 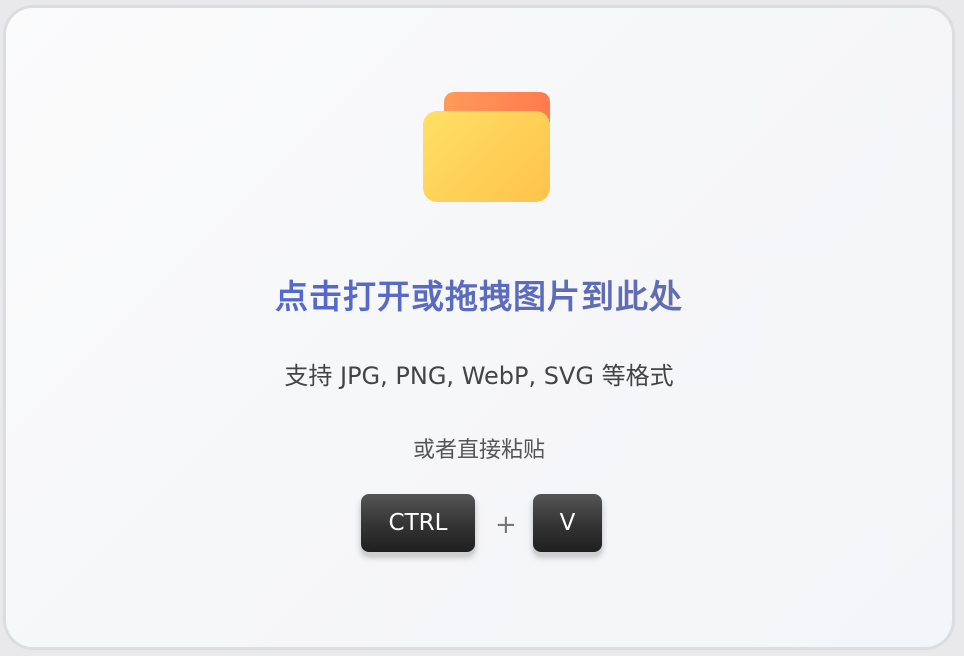 I want to click on supported-formats-text: 支持 JPG, PNG, WebP, SVG 等格式, so click(x=479, y=376).